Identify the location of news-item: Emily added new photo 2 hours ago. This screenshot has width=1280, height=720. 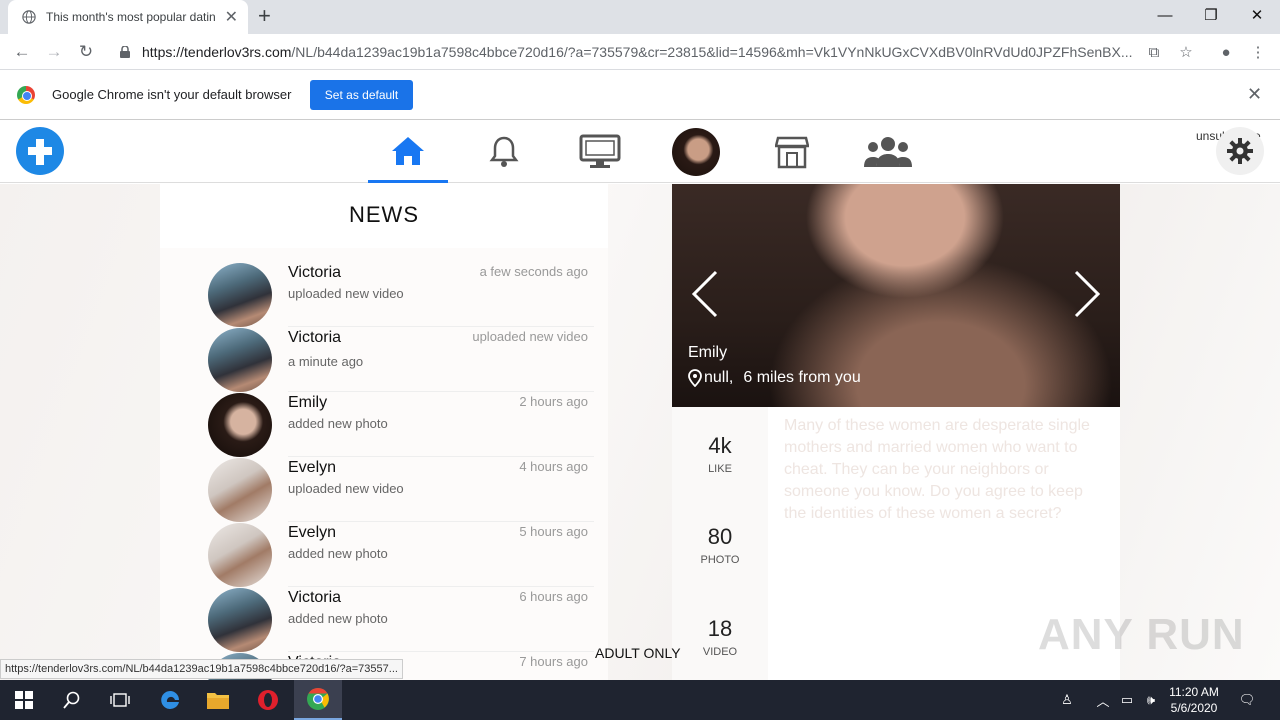
(384, 417).